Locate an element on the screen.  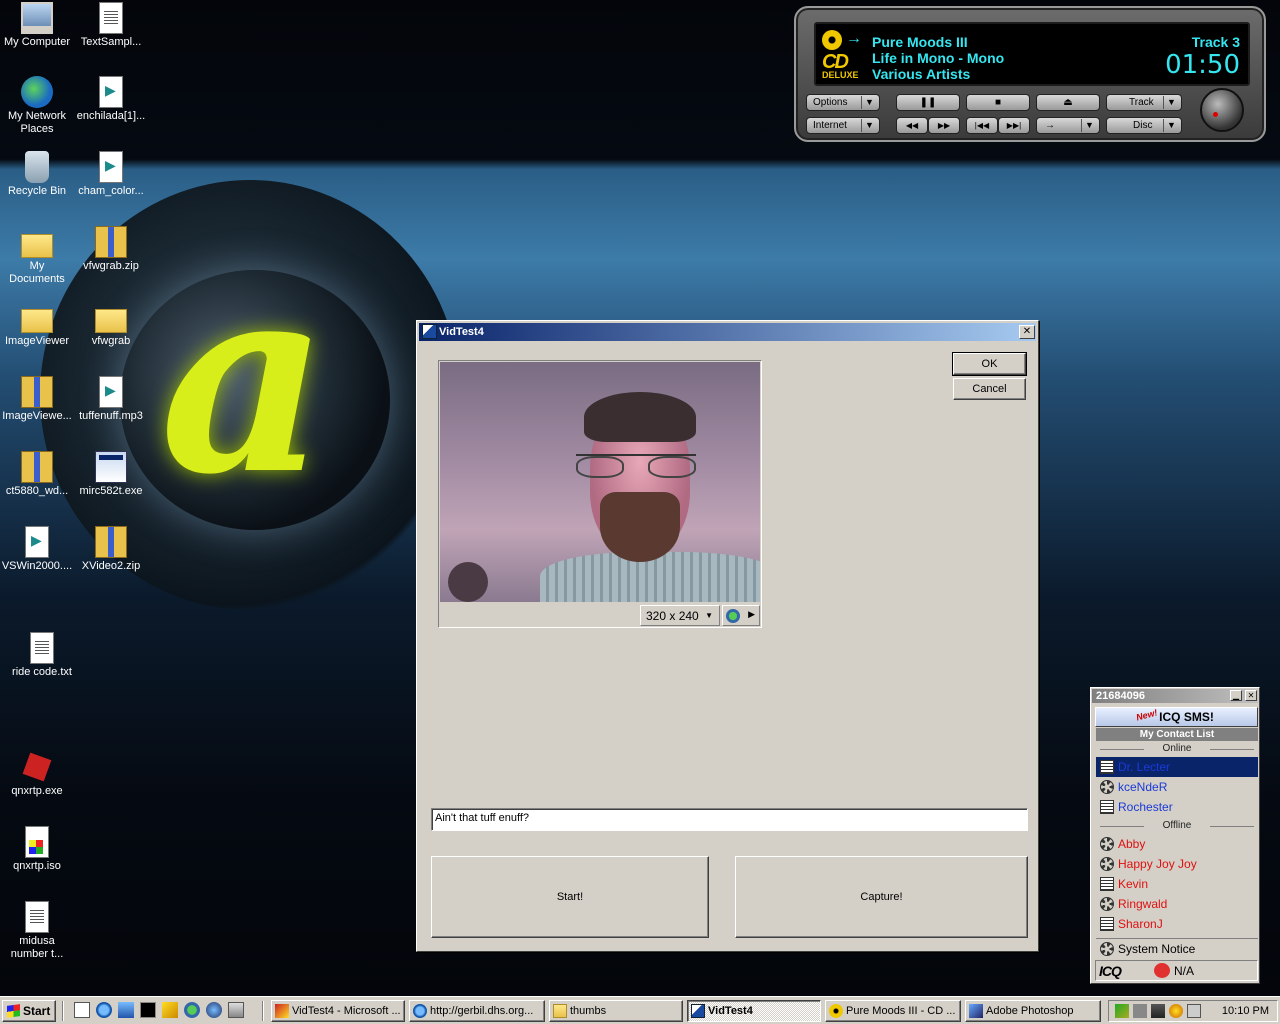
taskbar-button-2: thumbs is located at coordinates (616, 1011).